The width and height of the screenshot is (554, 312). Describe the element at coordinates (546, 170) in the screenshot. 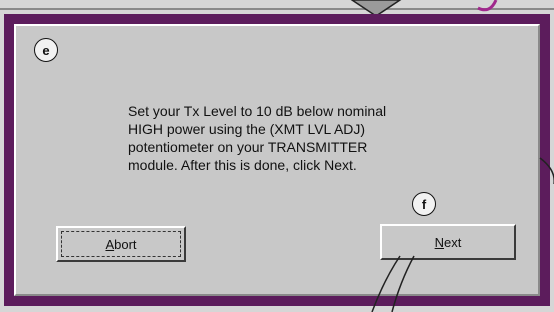

I see `side-leader` at that location.